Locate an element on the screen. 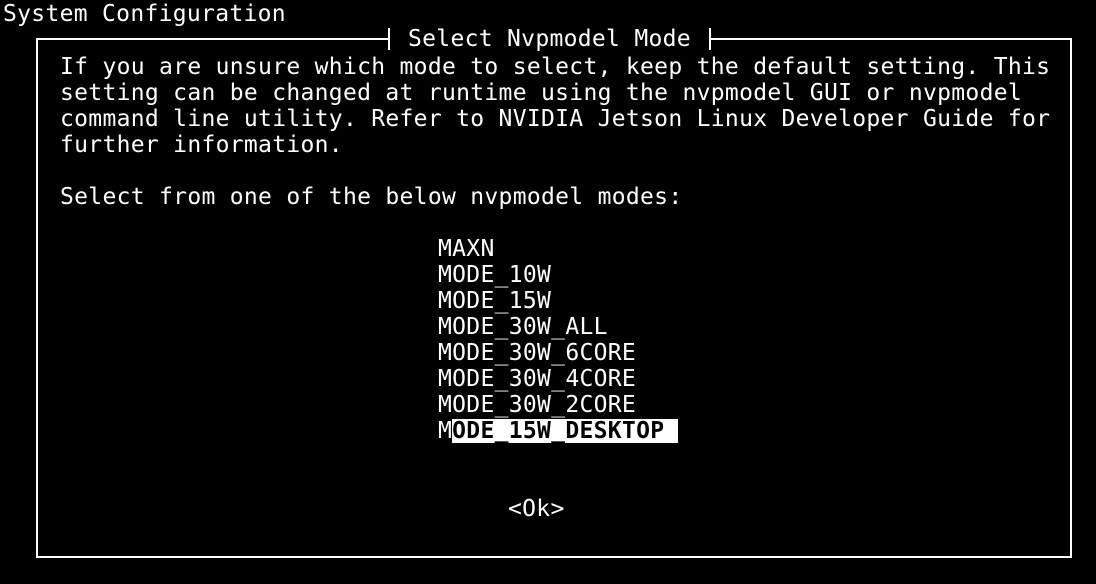  dialog-title-bar: Select Nvpmodel Mode is located at coordinates (549, 39).